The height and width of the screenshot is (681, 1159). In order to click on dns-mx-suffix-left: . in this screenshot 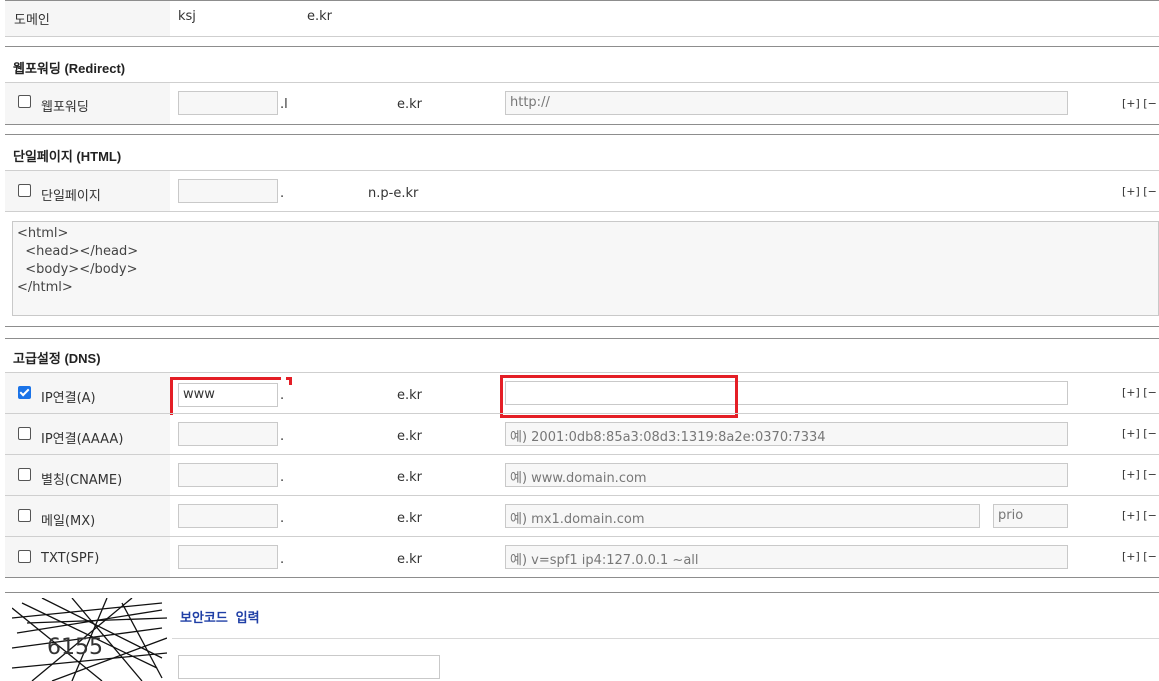, I will do `click(282, 518)`.